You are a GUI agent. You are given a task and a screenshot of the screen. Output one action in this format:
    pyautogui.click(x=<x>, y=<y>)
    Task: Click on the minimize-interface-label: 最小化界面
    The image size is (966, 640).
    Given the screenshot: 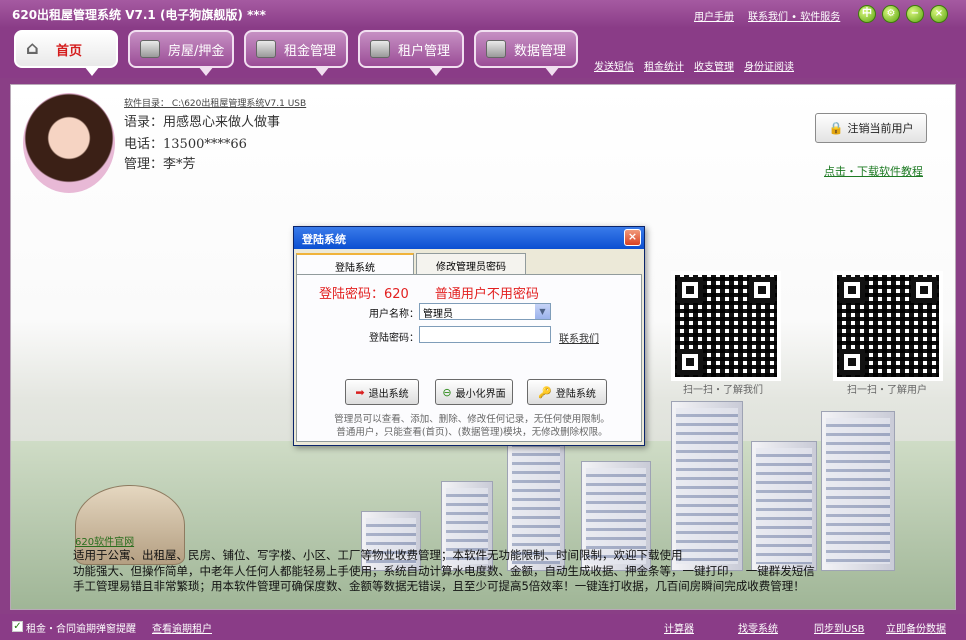 What is the action you would take?
    pyautogui.click(x=480, y=394)
    